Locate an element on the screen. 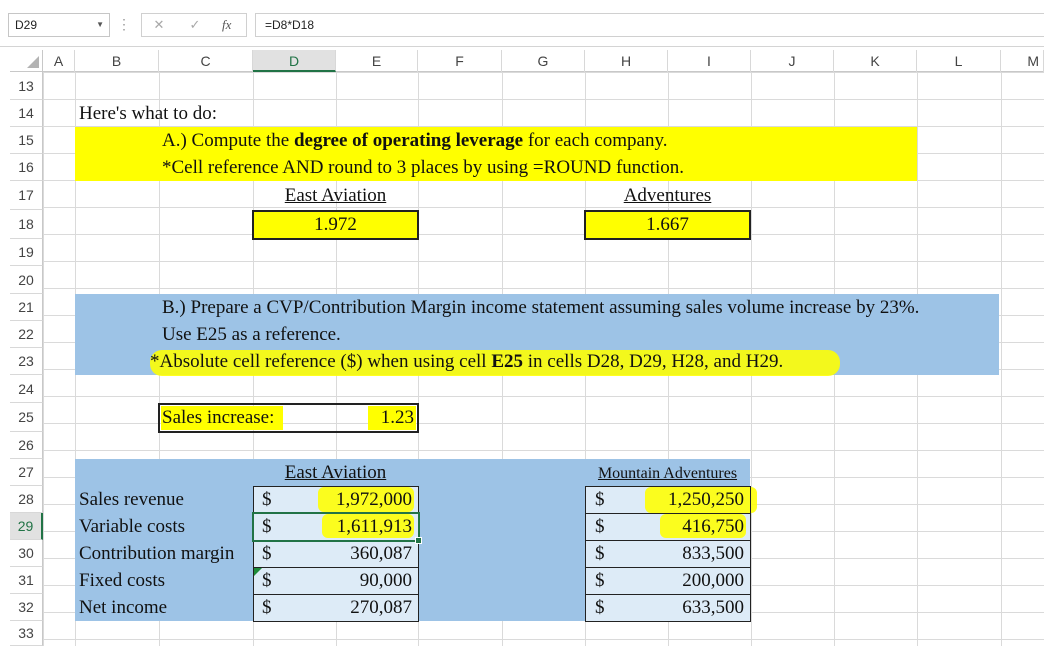 The height and width of the screenshot is (646, 1044). mountain-value: 833,500 is located at coordinates (682, 553).